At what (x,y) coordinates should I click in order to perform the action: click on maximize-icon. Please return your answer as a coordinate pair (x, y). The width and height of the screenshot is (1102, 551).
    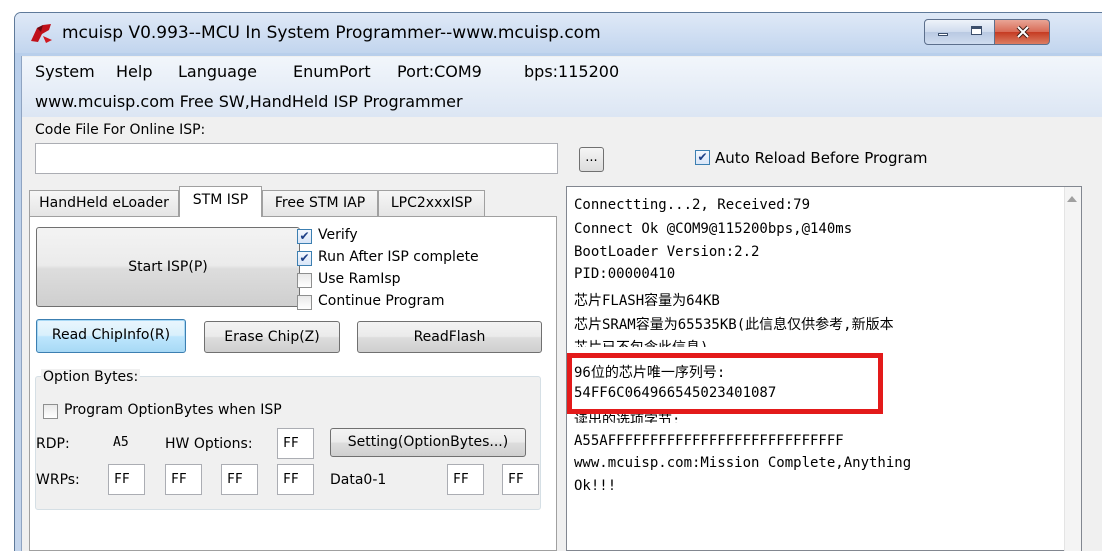
    Looking at the image, I should click on (976, 30).